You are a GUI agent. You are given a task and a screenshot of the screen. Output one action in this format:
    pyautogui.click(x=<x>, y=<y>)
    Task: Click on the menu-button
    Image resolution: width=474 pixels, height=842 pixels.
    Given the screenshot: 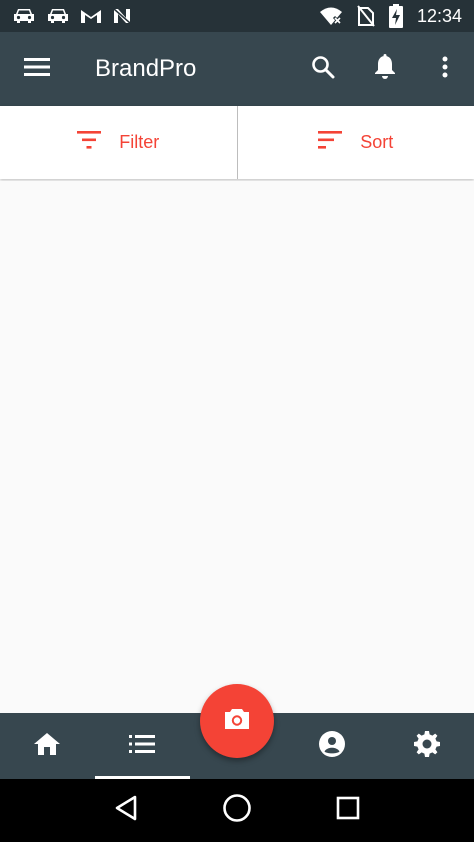 What is the action you would take?
    pyautogui.click(x=37, y=69)
    